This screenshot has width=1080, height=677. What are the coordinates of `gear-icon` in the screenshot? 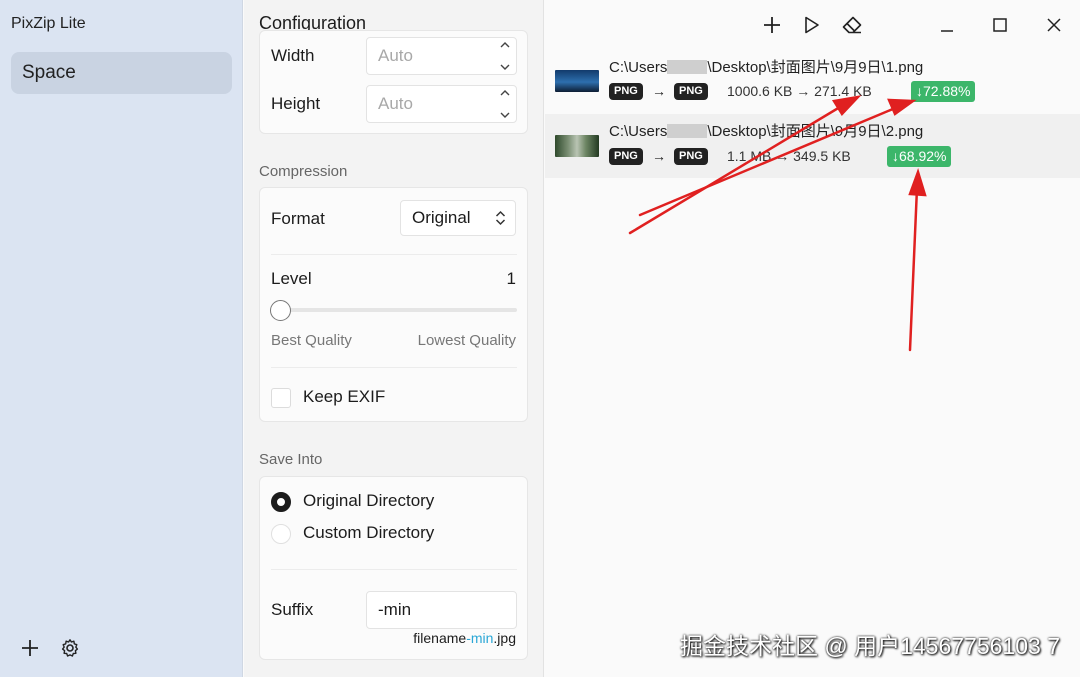 It's located at (70, 648).